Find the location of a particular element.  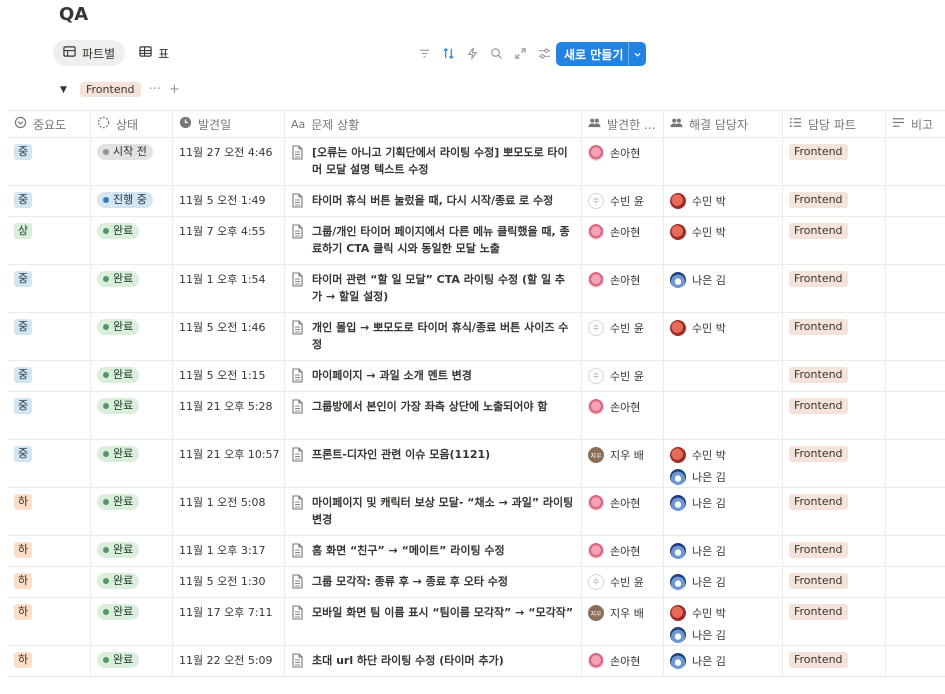

issue-title: 타이머 휴식 버튼 눌렀을 때, 다시 시작/종료 로 수정 is located at coordinates (432, 200).